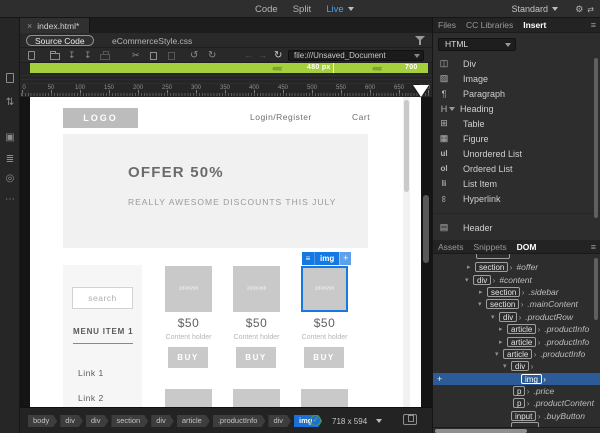  What do you see at coordinates (105, 56) in the screenshot?
I see `print-icon` at bounding box center [105, 56].